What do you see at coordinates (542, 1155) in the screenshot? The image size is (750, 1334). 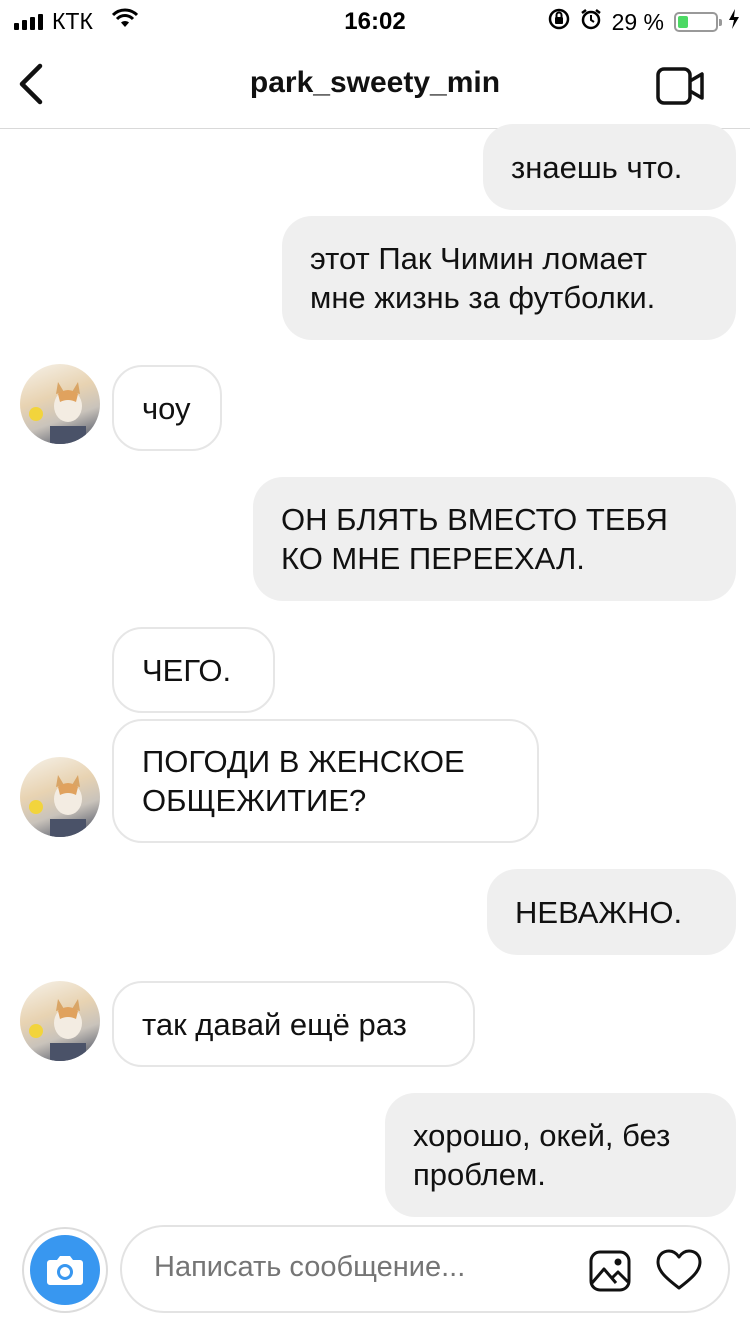 I see `message-text: хорошо, окей, без проблем.` at bounding box center [542, 1155].